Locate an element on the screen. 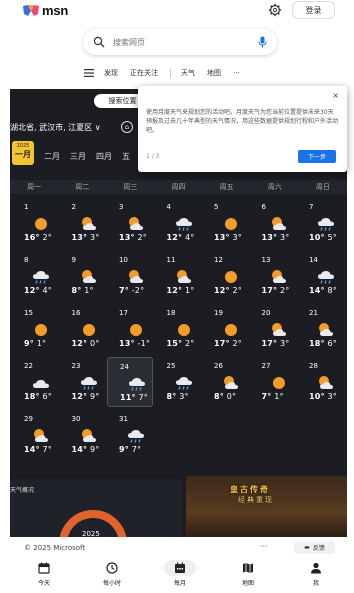 This screenshot has height=593, width=354. nav-item-map: 地图 is located at coordinates (214, 73).